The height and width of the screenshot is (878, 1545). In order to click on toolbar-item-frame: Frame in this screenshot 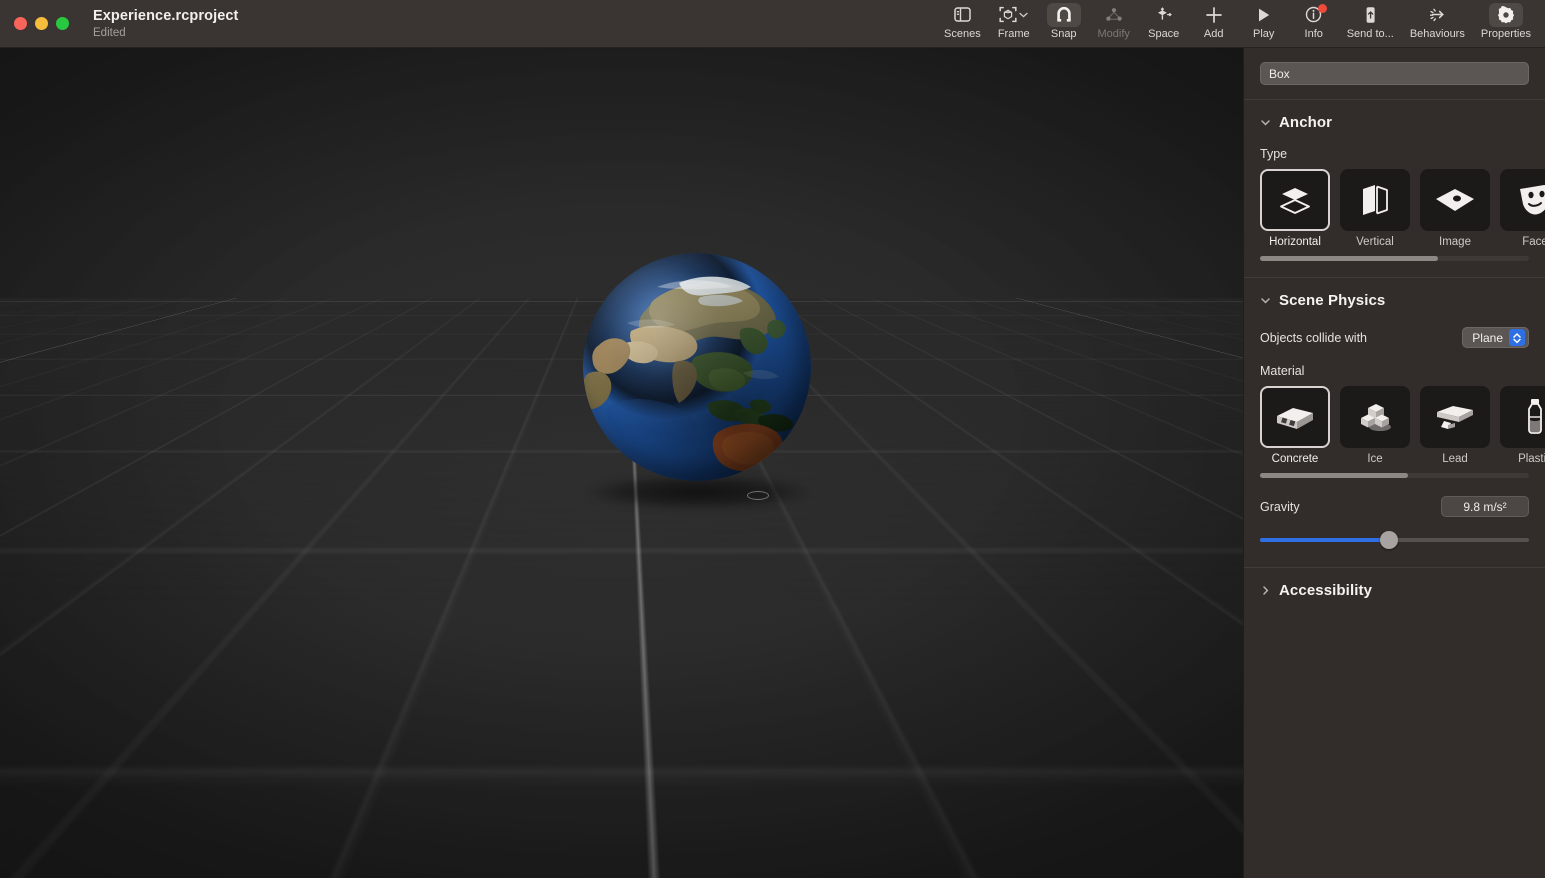, I will do `click(1014, 20)`.